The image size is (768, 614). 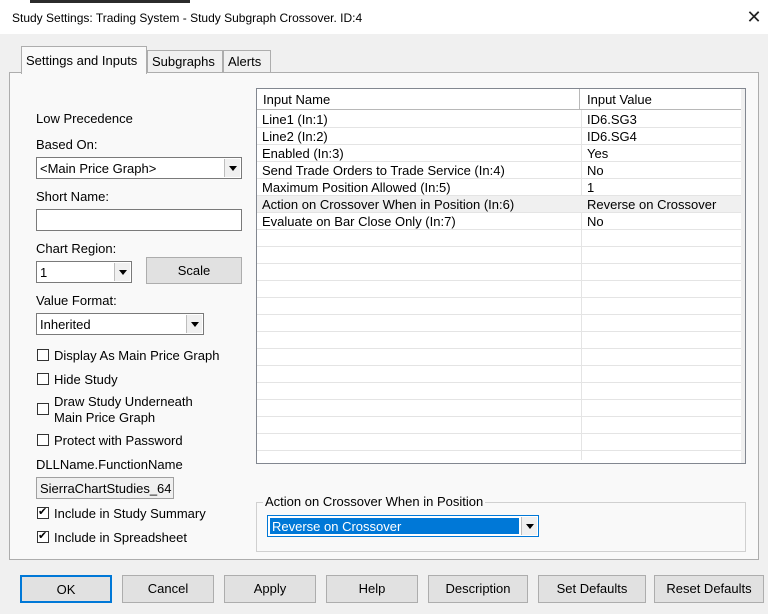 What do you see at coordinates (67, 144) in the screenshot?
I see `based-on-label: Based On:` at bounding box center [67, 144].